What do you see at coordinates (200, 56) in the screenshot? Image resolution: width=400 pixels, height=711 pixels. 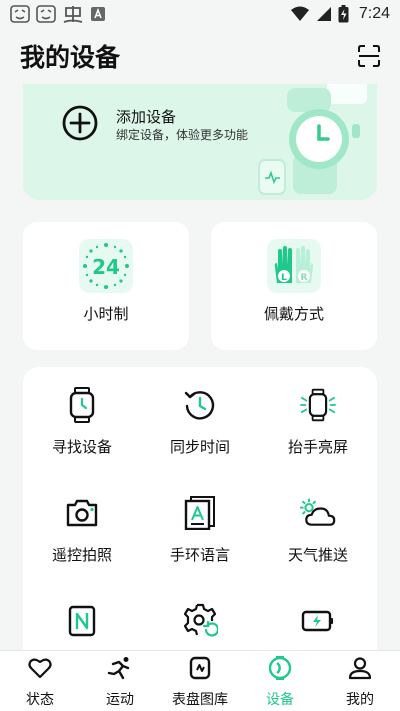 I see `page-header: 我的设备` at bounding box center [200, 56].